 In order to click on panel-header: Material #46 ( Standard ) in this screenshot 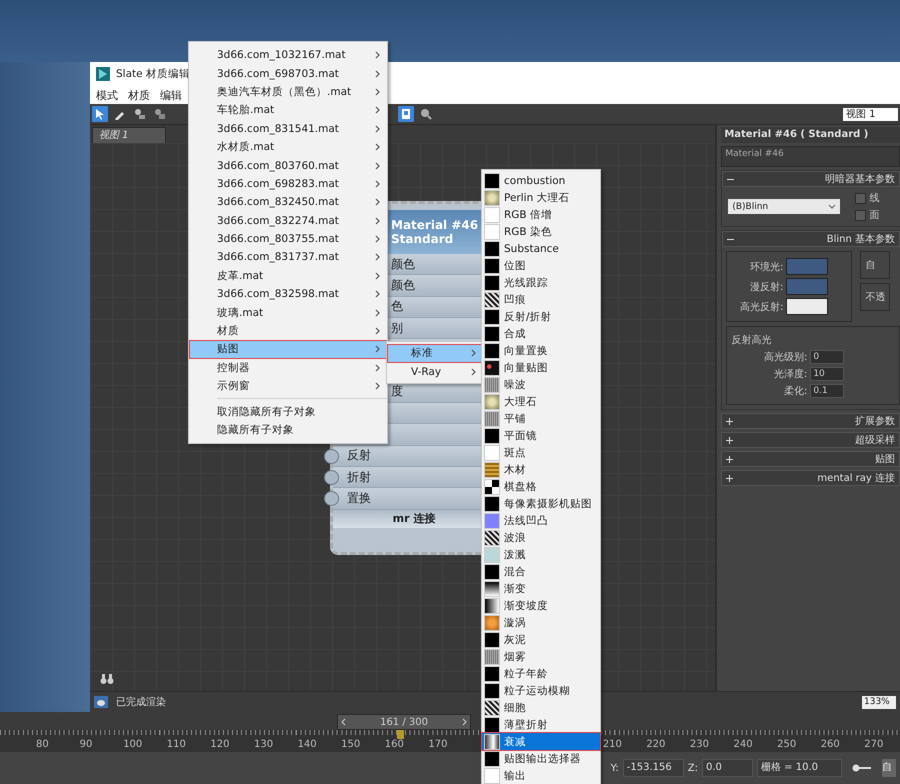, I will do `click(810, 135)`.